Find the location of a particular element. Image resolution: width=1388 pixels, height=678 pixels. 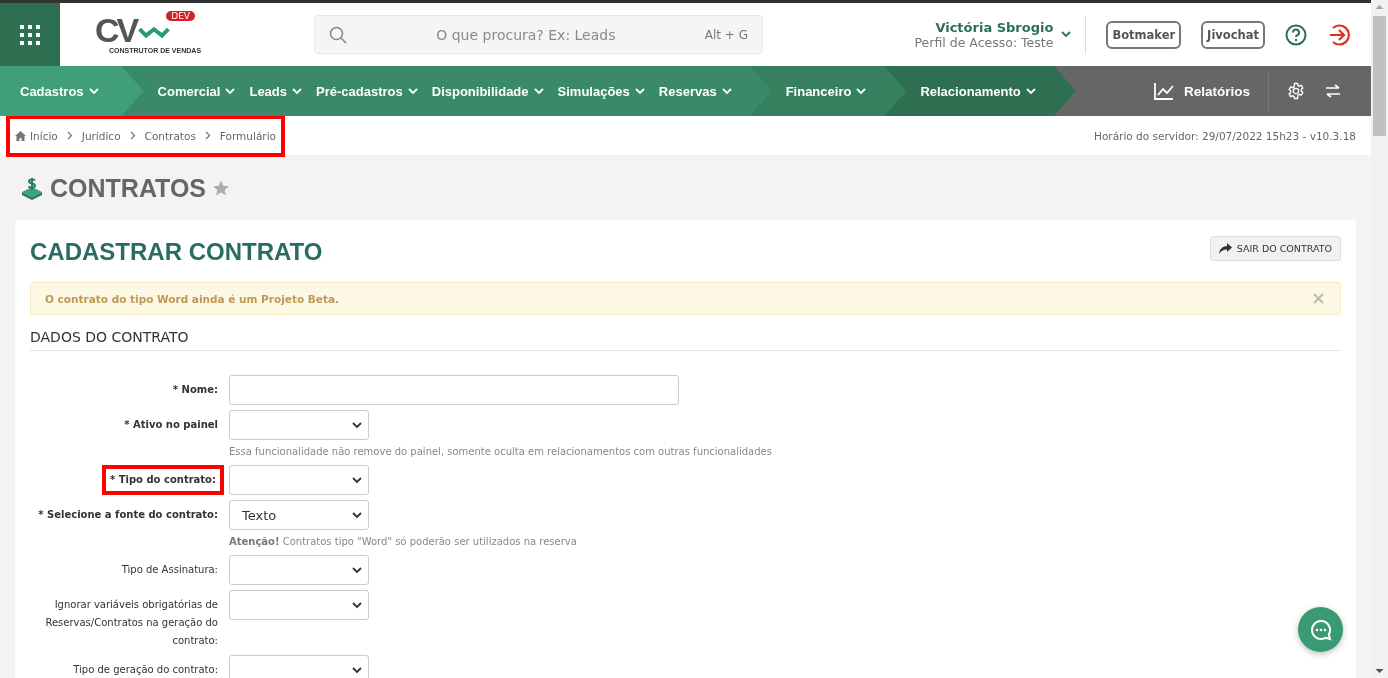

menu-item: Comercial is located at coordinates (196, 91).